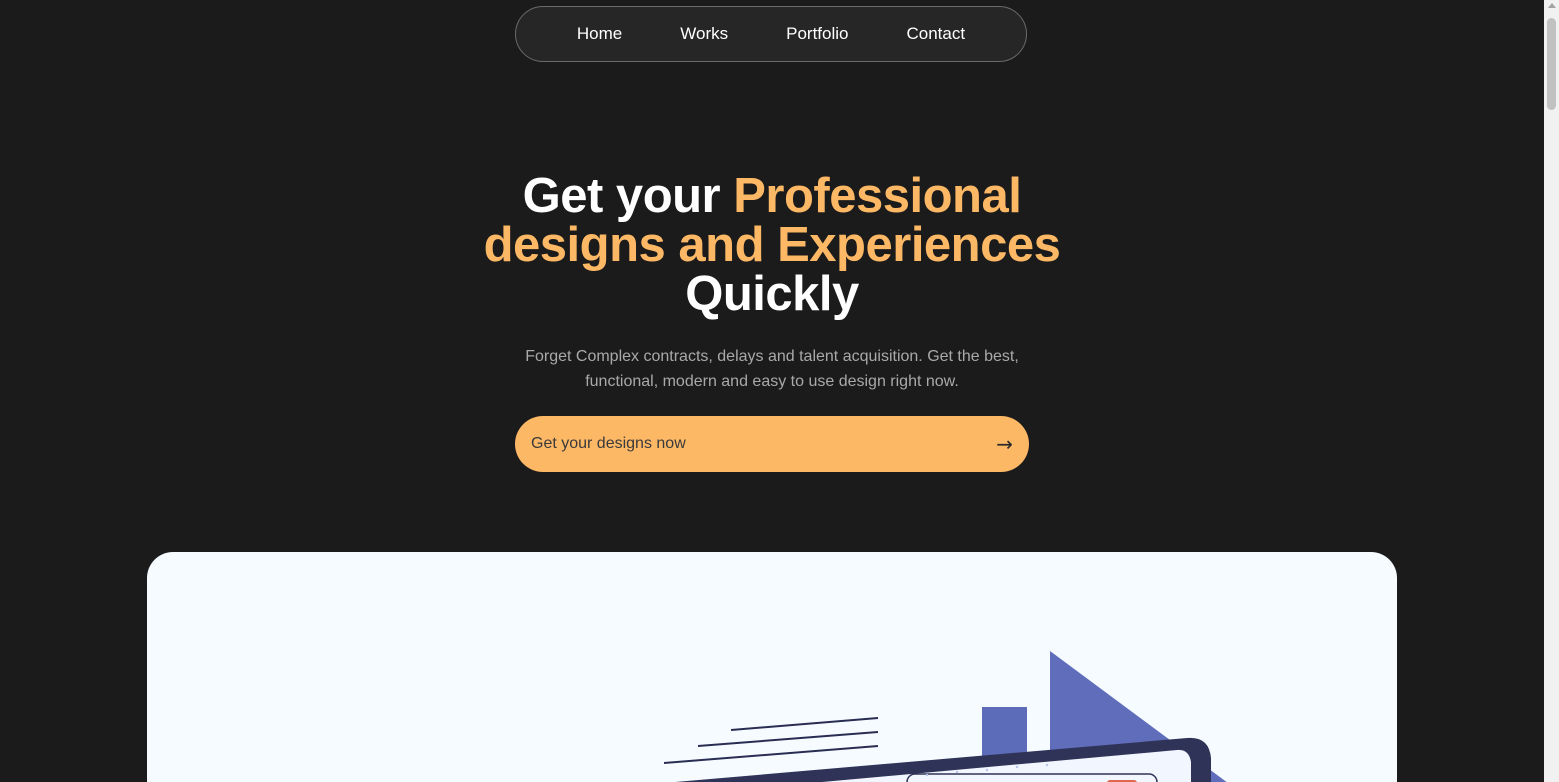 This screenshot has height=782, width=1559. What do you see at coordinates (817, 34) in the screenshot?
I see `nav-portfolio-link: Portfolio` at bounding box center [817, 34].